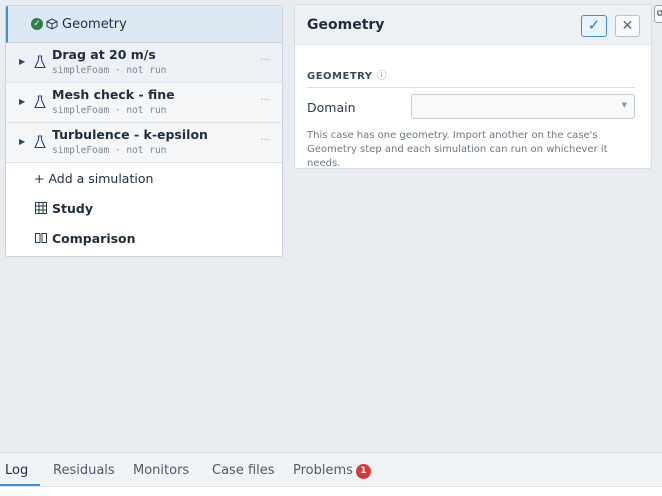 Image resolution: width=662 pixels, height=496 pixels. I want to click on tab-problems: Problems 1, so click(332, 471).